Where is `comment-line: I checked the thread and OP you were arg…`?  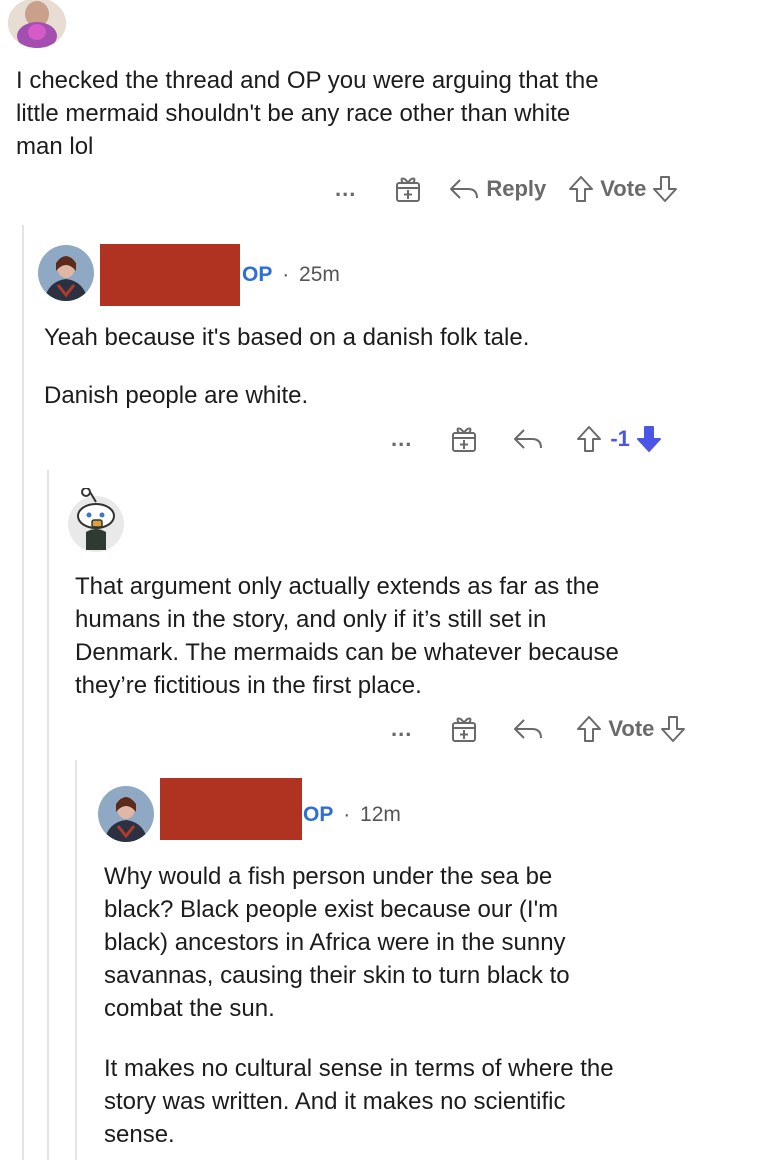 comment-line: I checked the thread and OP you were arg… is located at coordinates (307, 80).